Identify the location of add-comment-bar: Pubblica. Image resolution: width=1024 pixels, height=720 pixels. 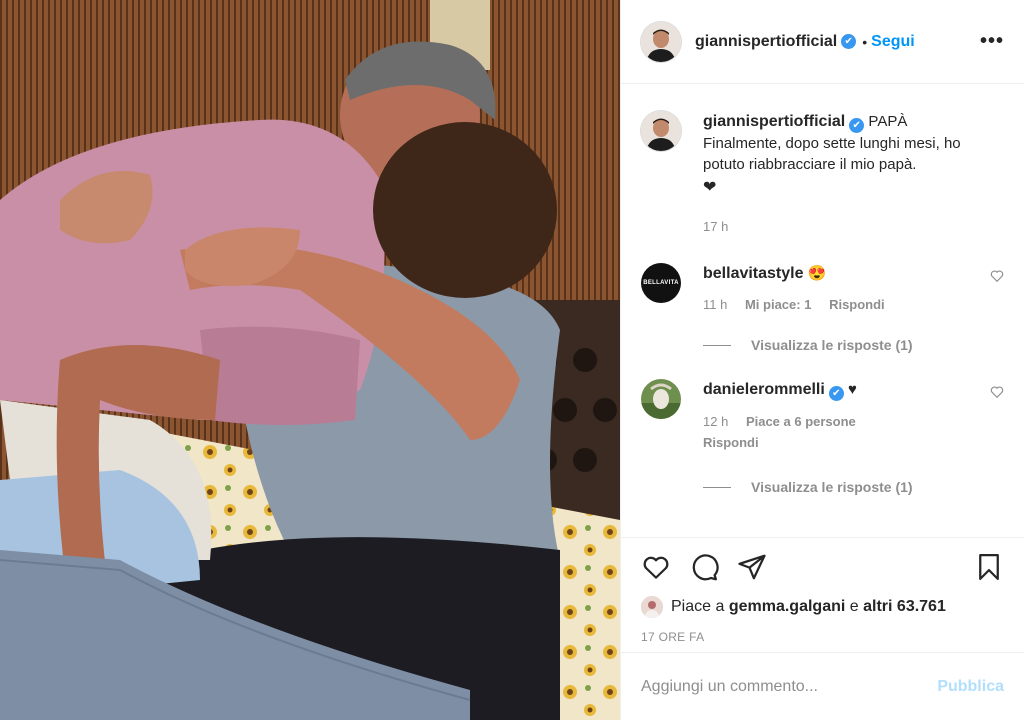
(822, 686).